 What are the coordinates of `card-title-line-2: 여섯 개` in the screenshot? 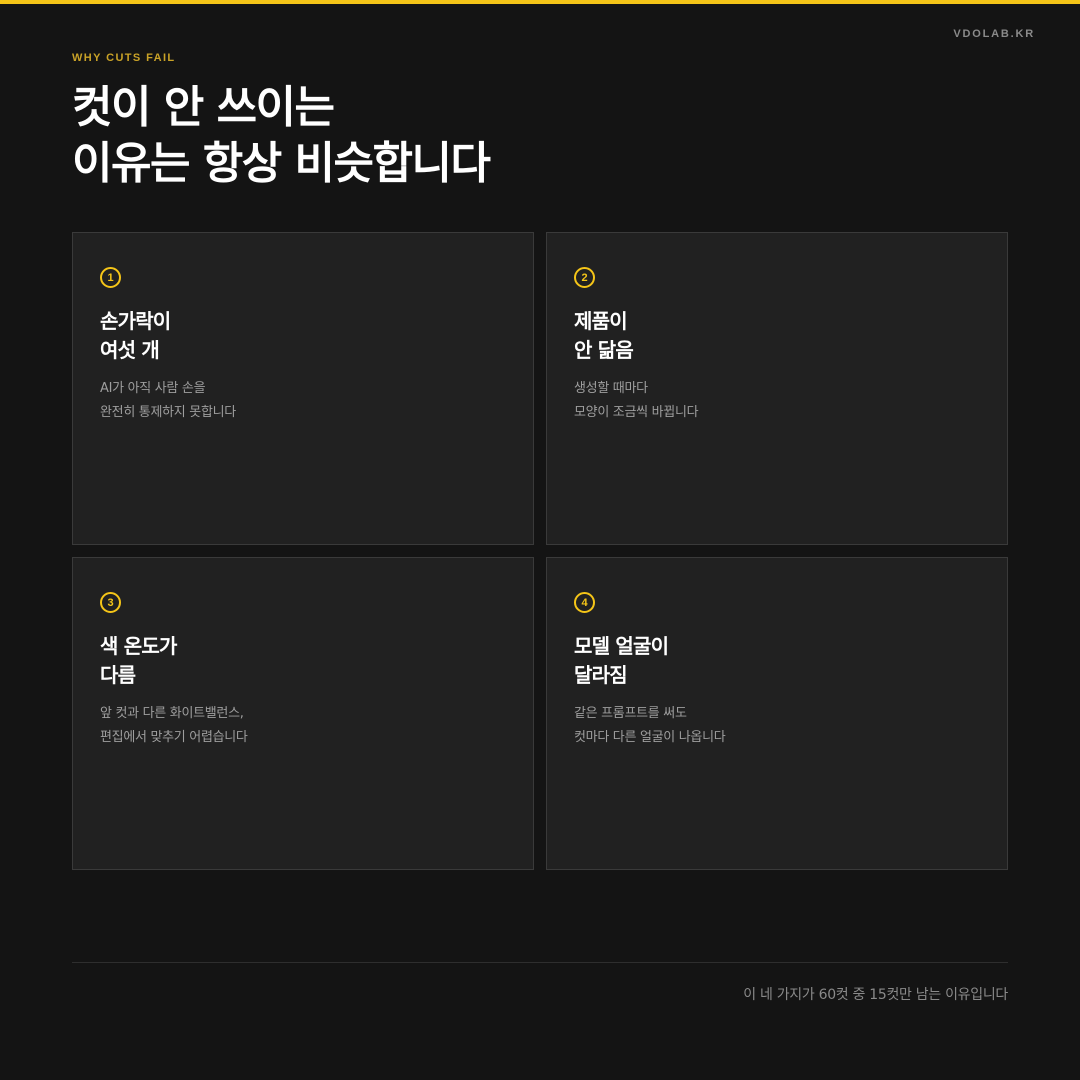 It's located at (130, 350).